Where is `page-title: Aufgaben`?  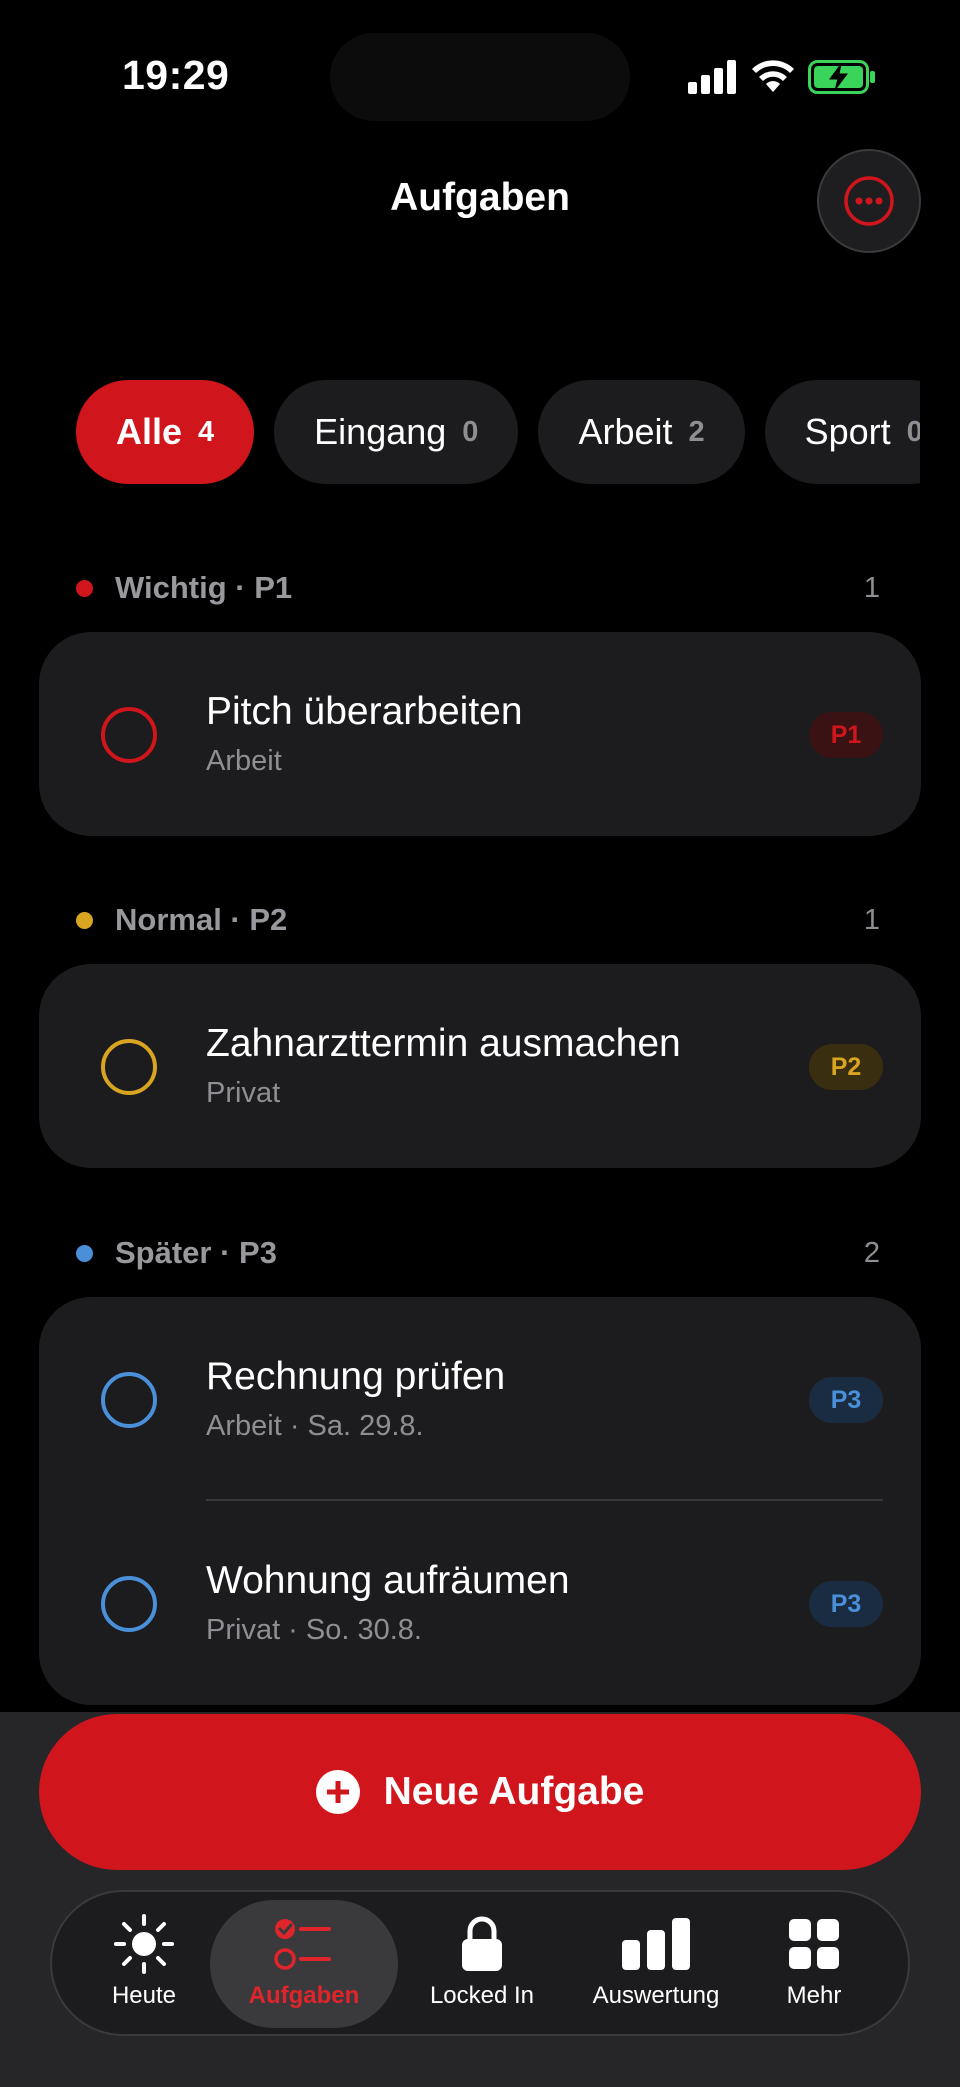 page-title: Aufgaben is located at coordinates (480, 197).